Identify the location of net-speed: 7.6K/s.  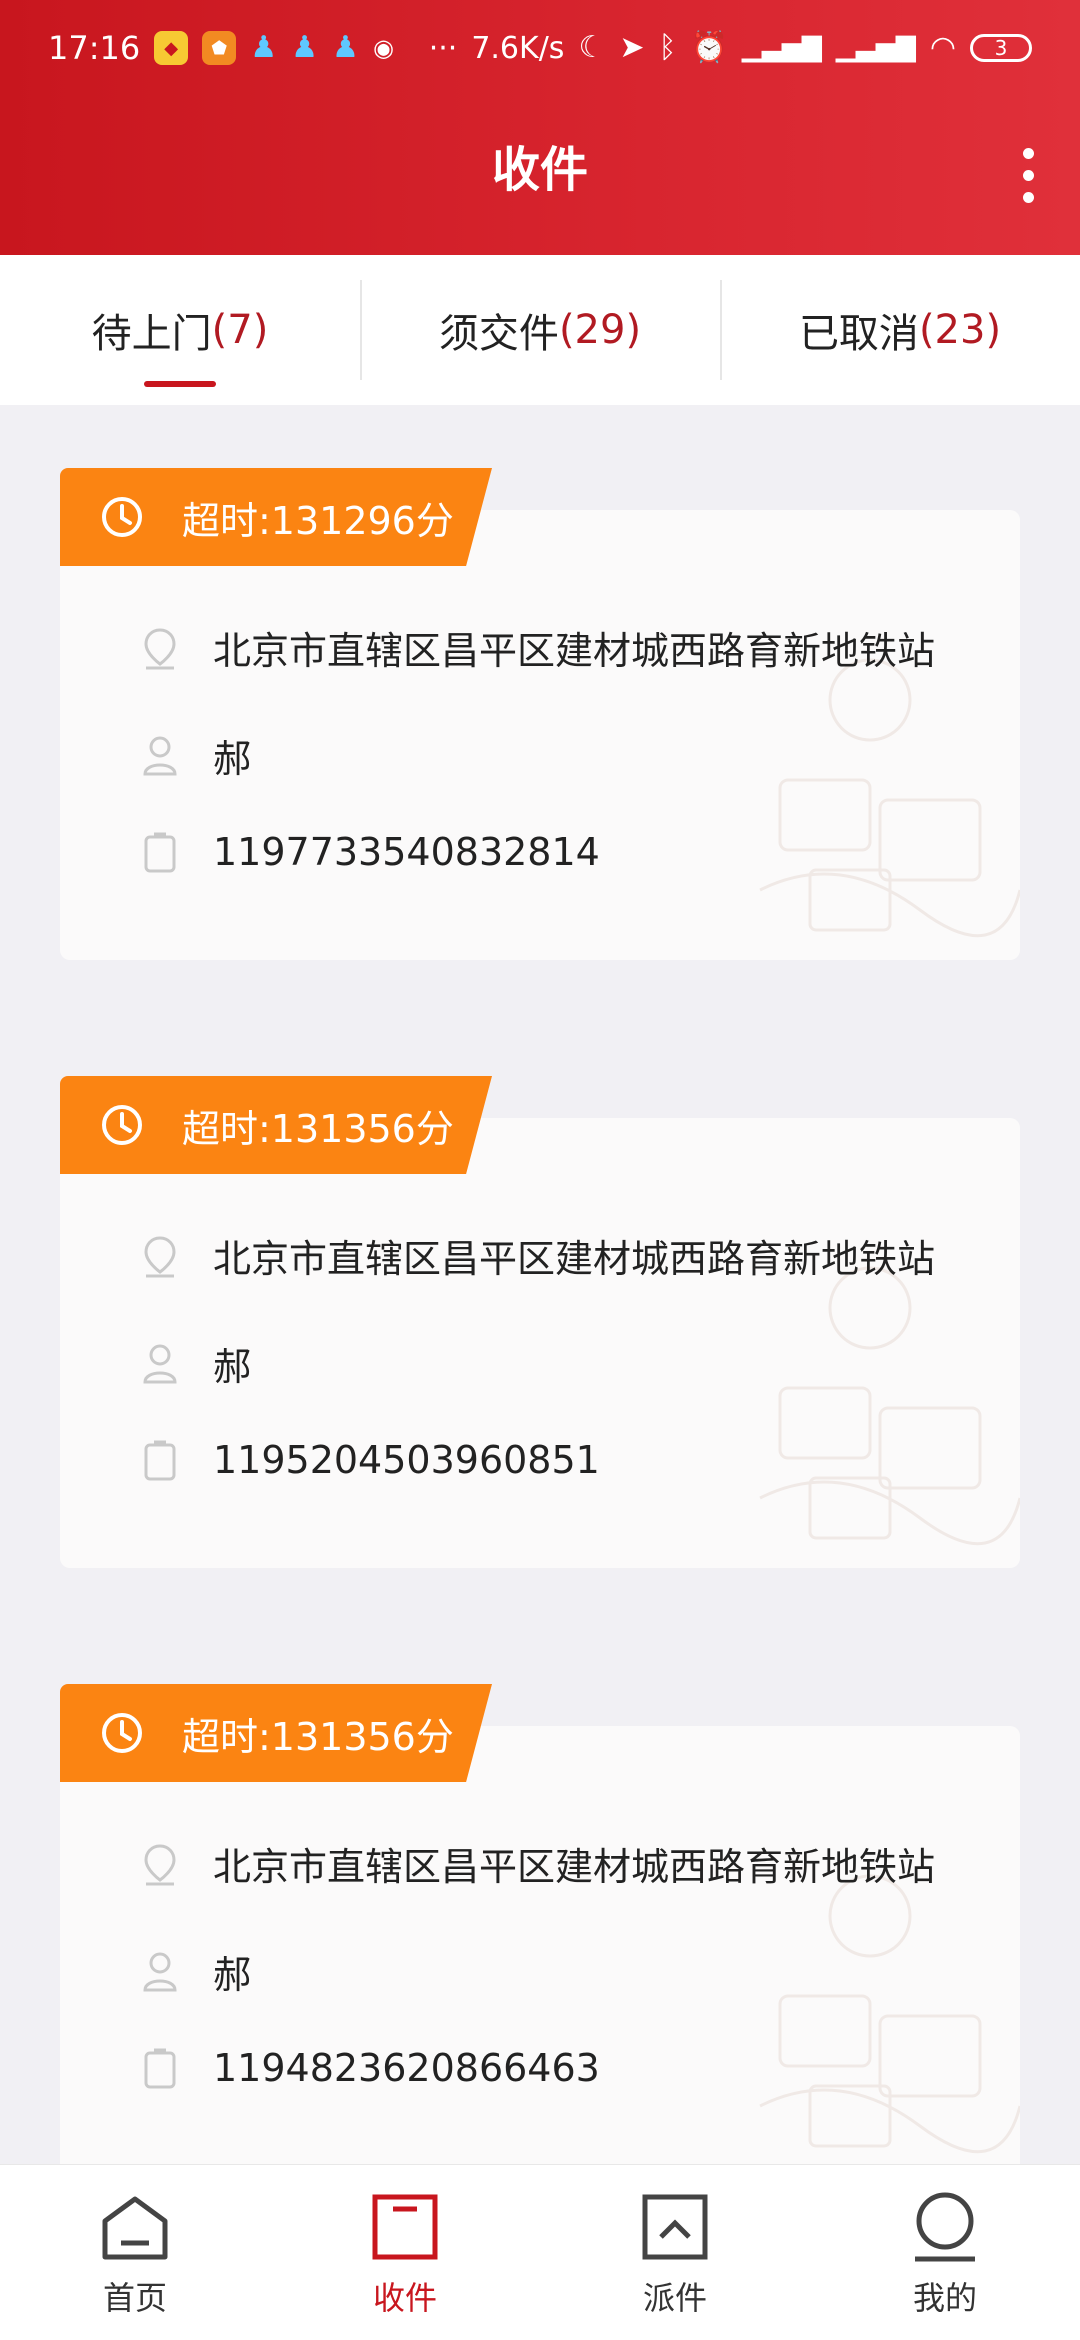
(518, 48).